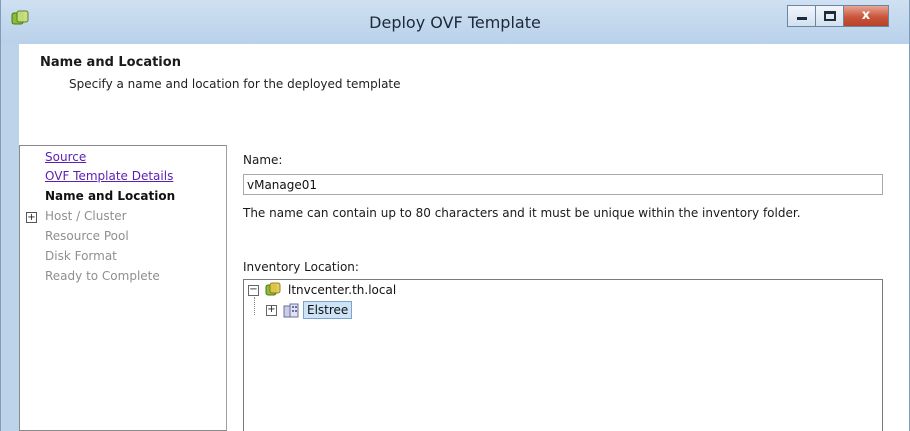  What do you see at coordinates (102, 276) in the screenshot?
I see `nav-step-ready-to-complete: Ready to Complete` at bounding box center [102, 276].